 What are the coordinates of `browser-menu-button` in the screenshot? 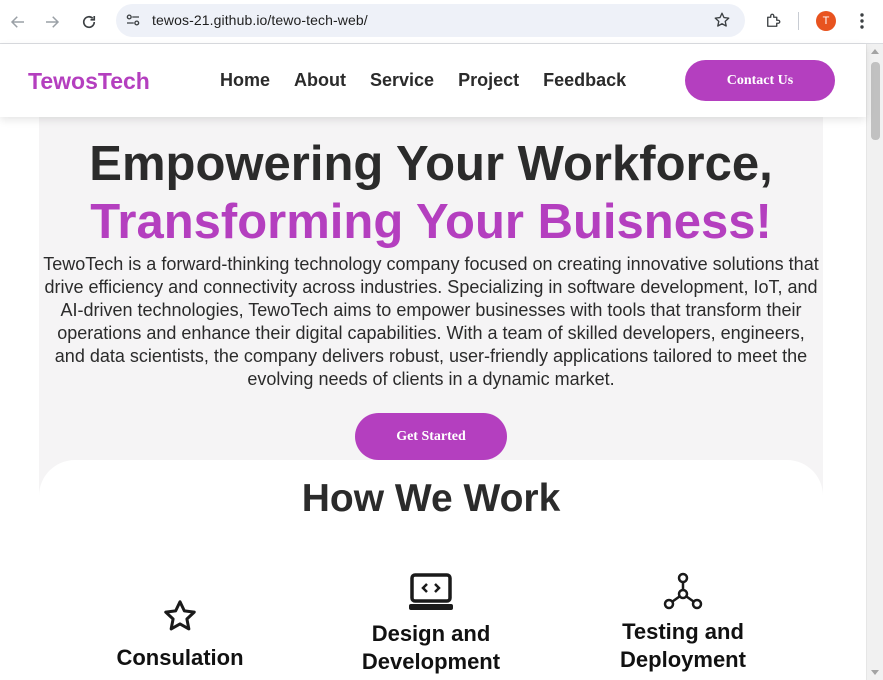 It's located at (862, 21).